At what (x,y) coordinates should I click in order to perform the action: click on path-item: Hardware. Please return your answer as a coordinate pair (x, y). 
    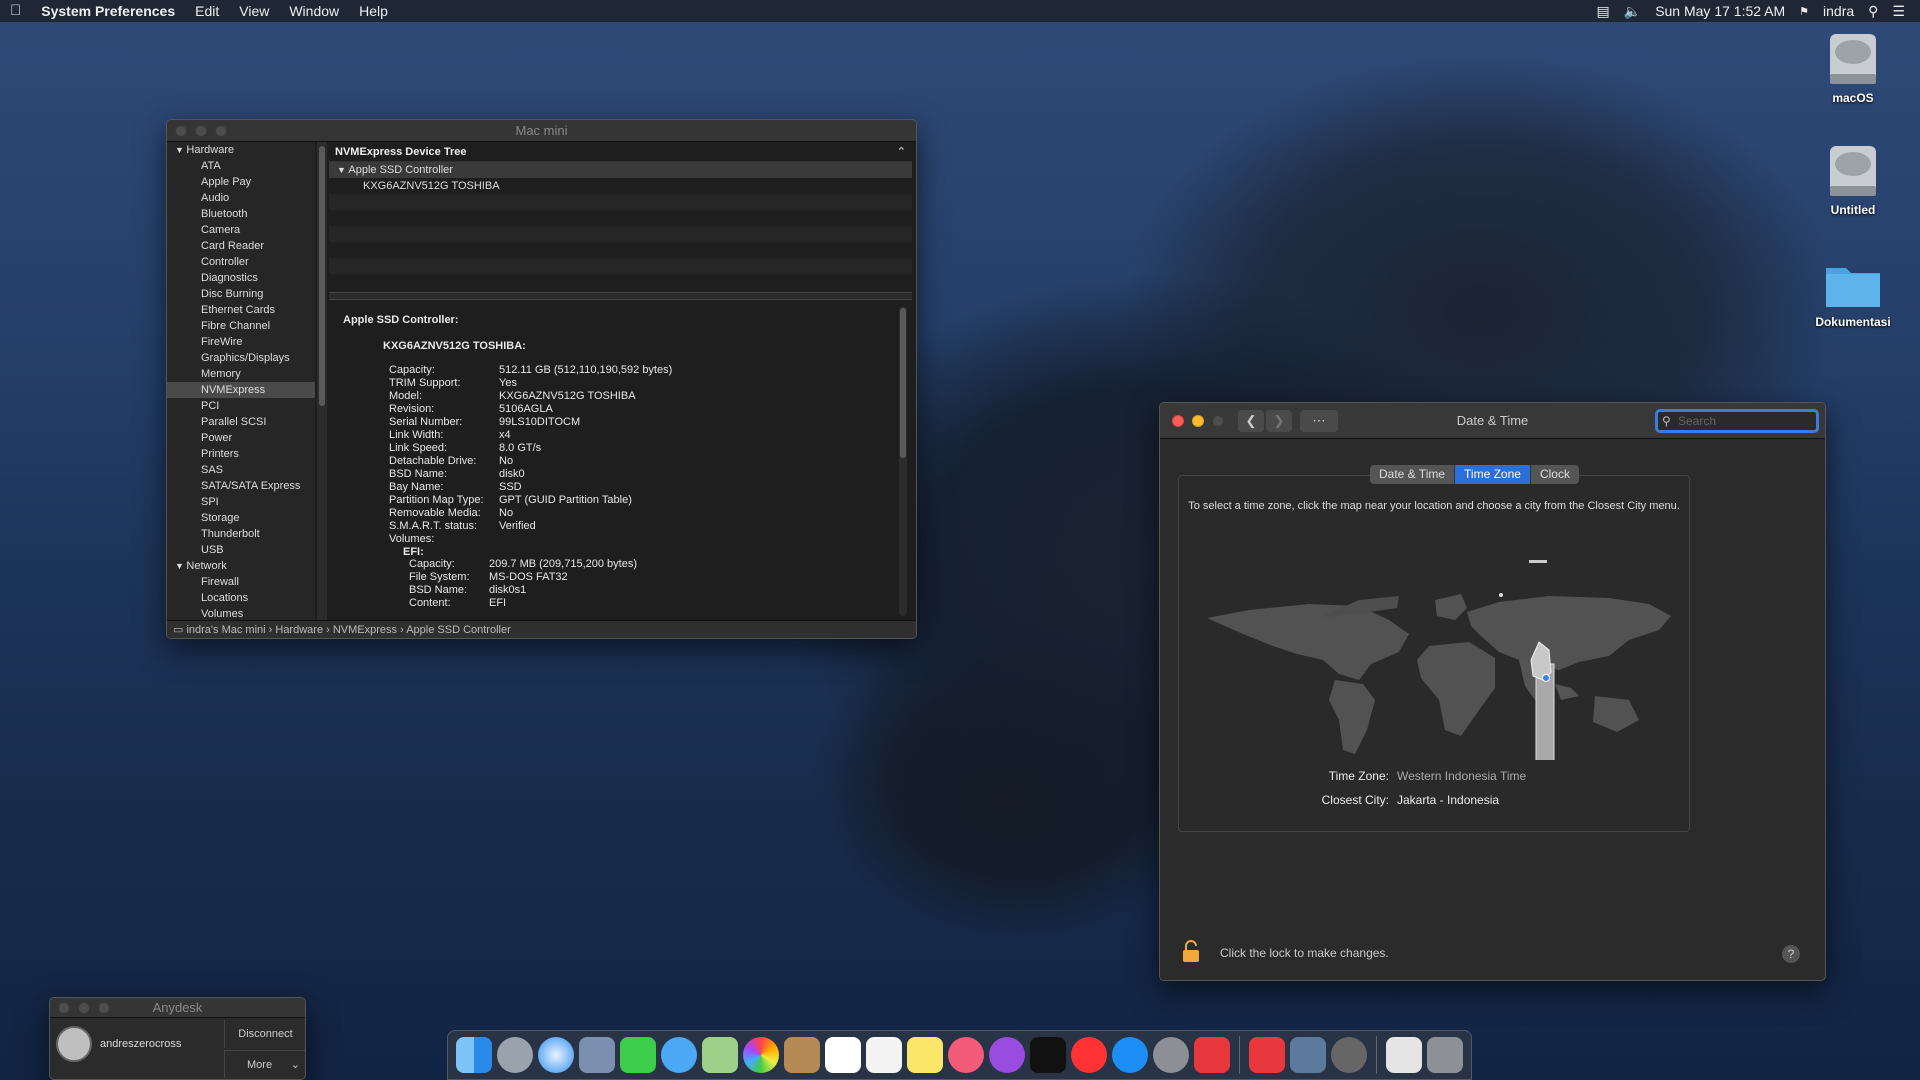
    Looking at the image, I should click on (299, 630).